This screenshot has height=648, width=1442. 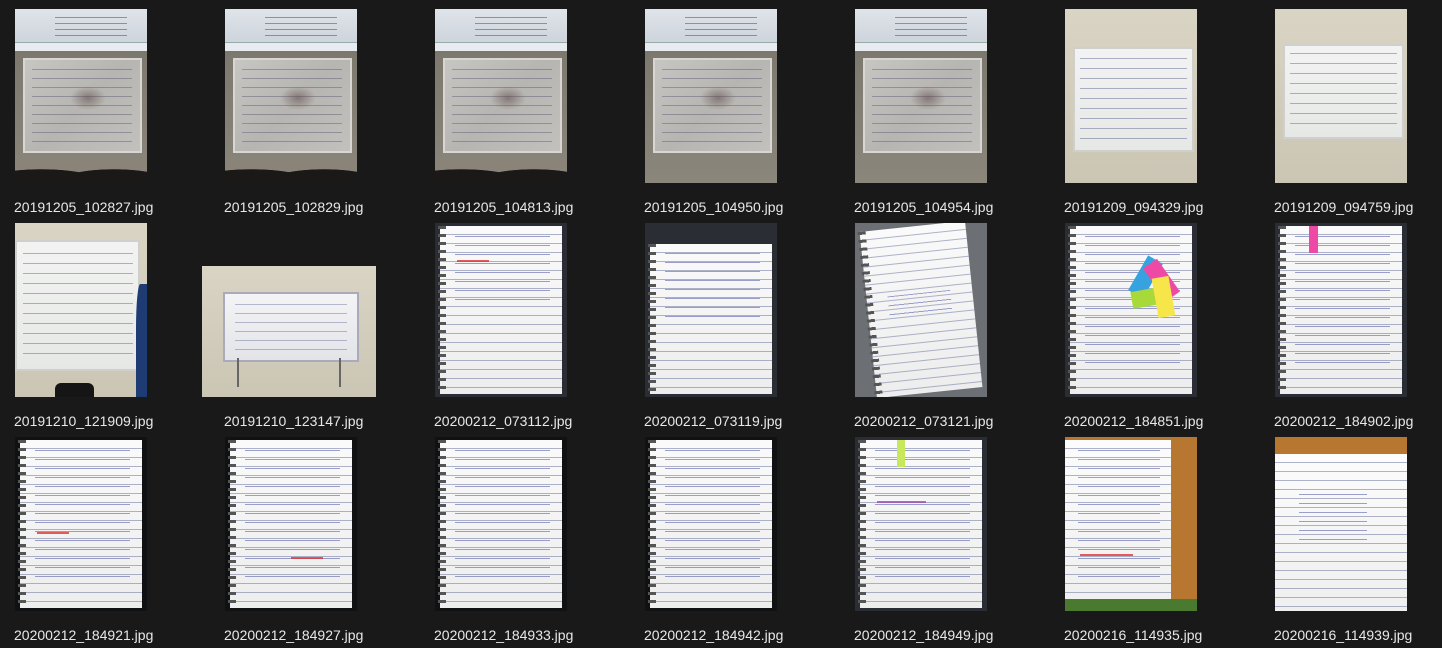 What do you see at coordinates (924, 635) in the screenshot?
I see `file-name: 20200212_184949.jpg` at bounding box center [924, 635].